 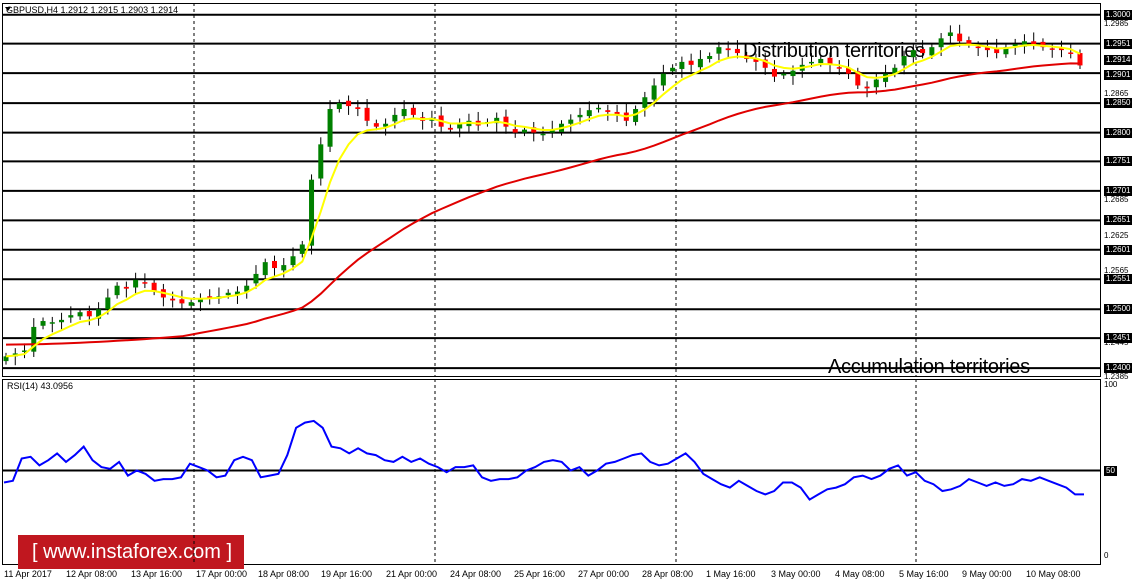 What do you see at coordinates (731, 574) in the screenshot?
I see `time-axis-label: 1 May 16:00` at bounding box center [731, 574].